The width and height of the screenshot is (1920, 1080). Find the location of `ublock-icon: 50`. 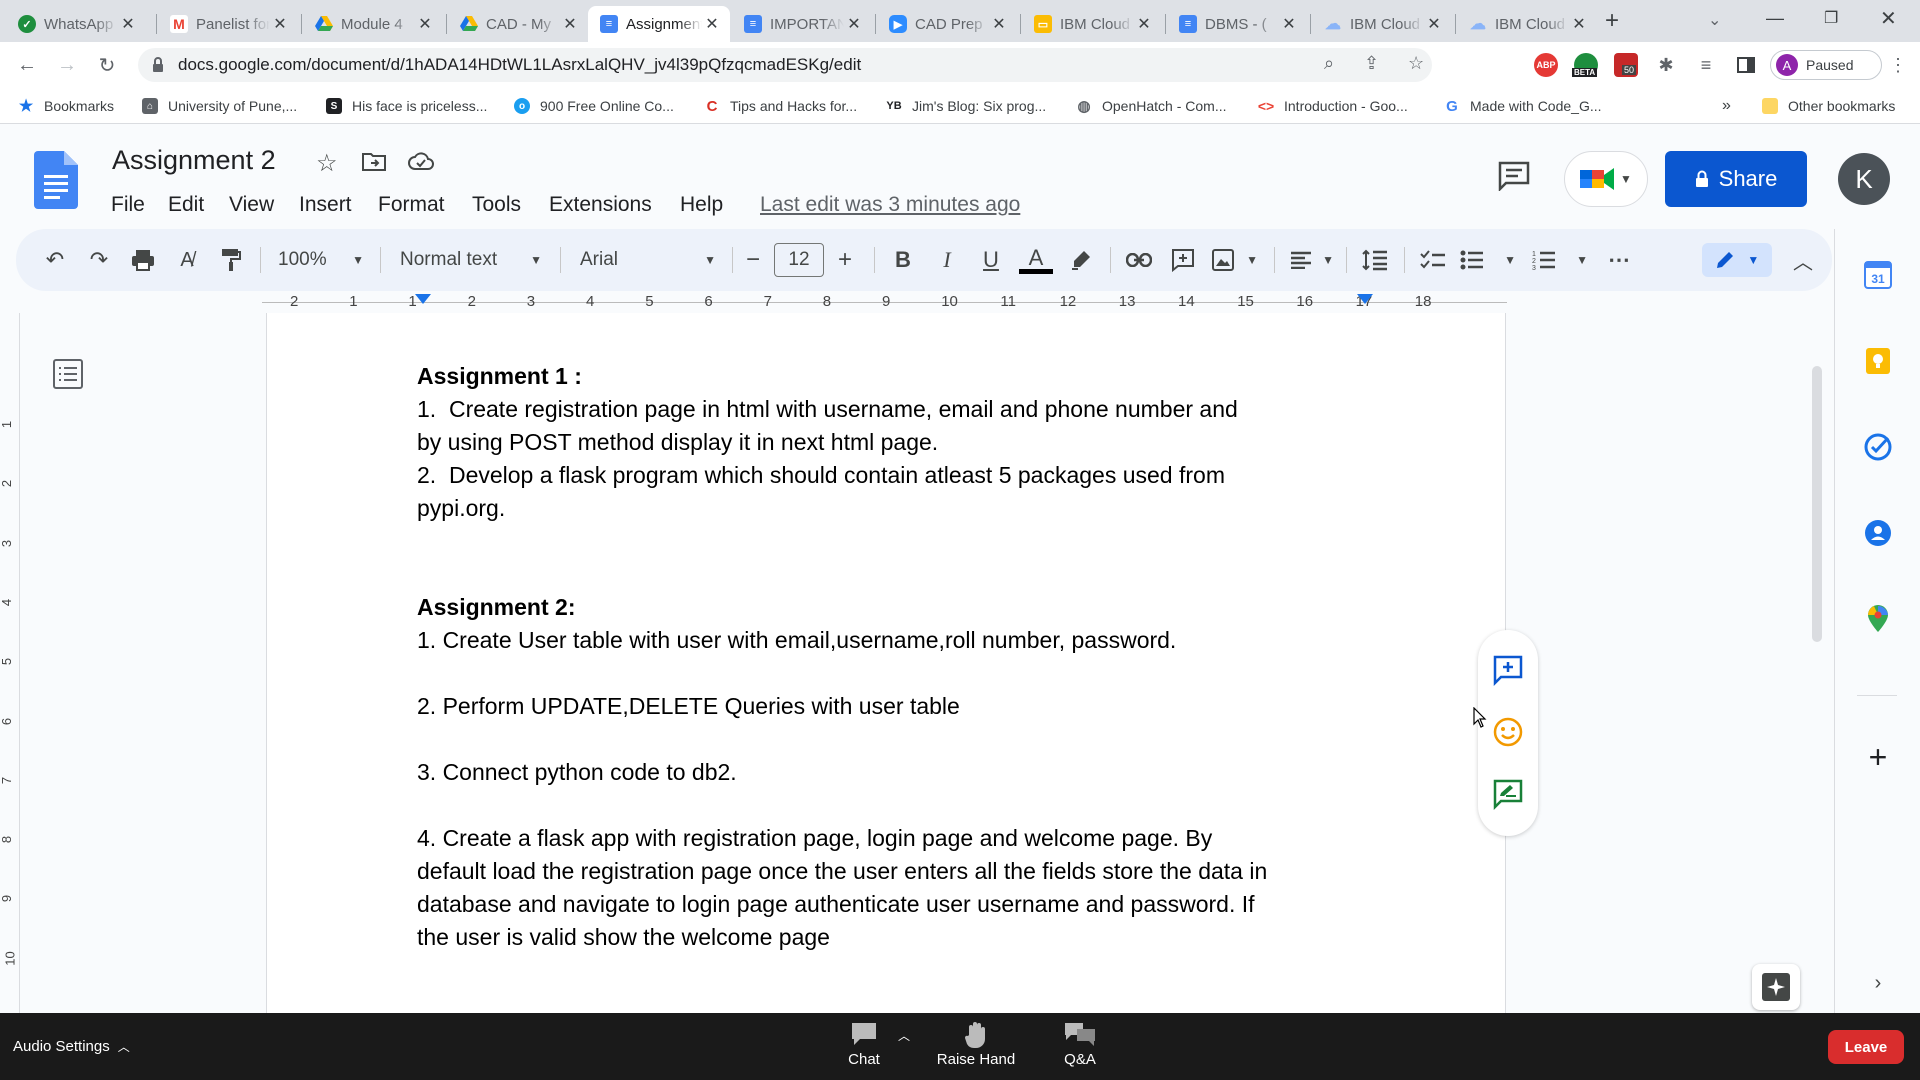

ublock-icon: 50 is located at coordinates (1626, 65).